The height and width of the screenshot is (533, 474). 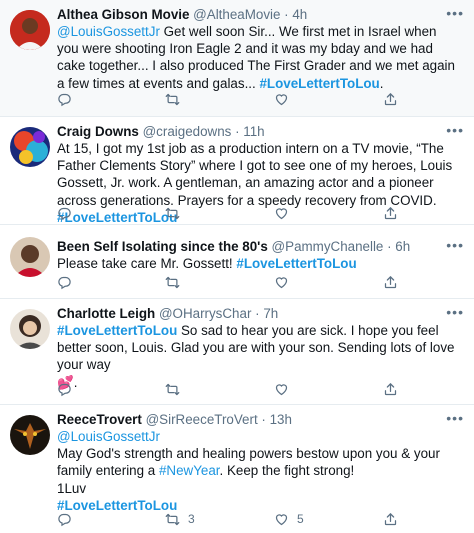 What do you see at coordinates (236, 14) in the screenshot?
I see `user-handle: @AltheaMovie` at bounding box center [236, 14].